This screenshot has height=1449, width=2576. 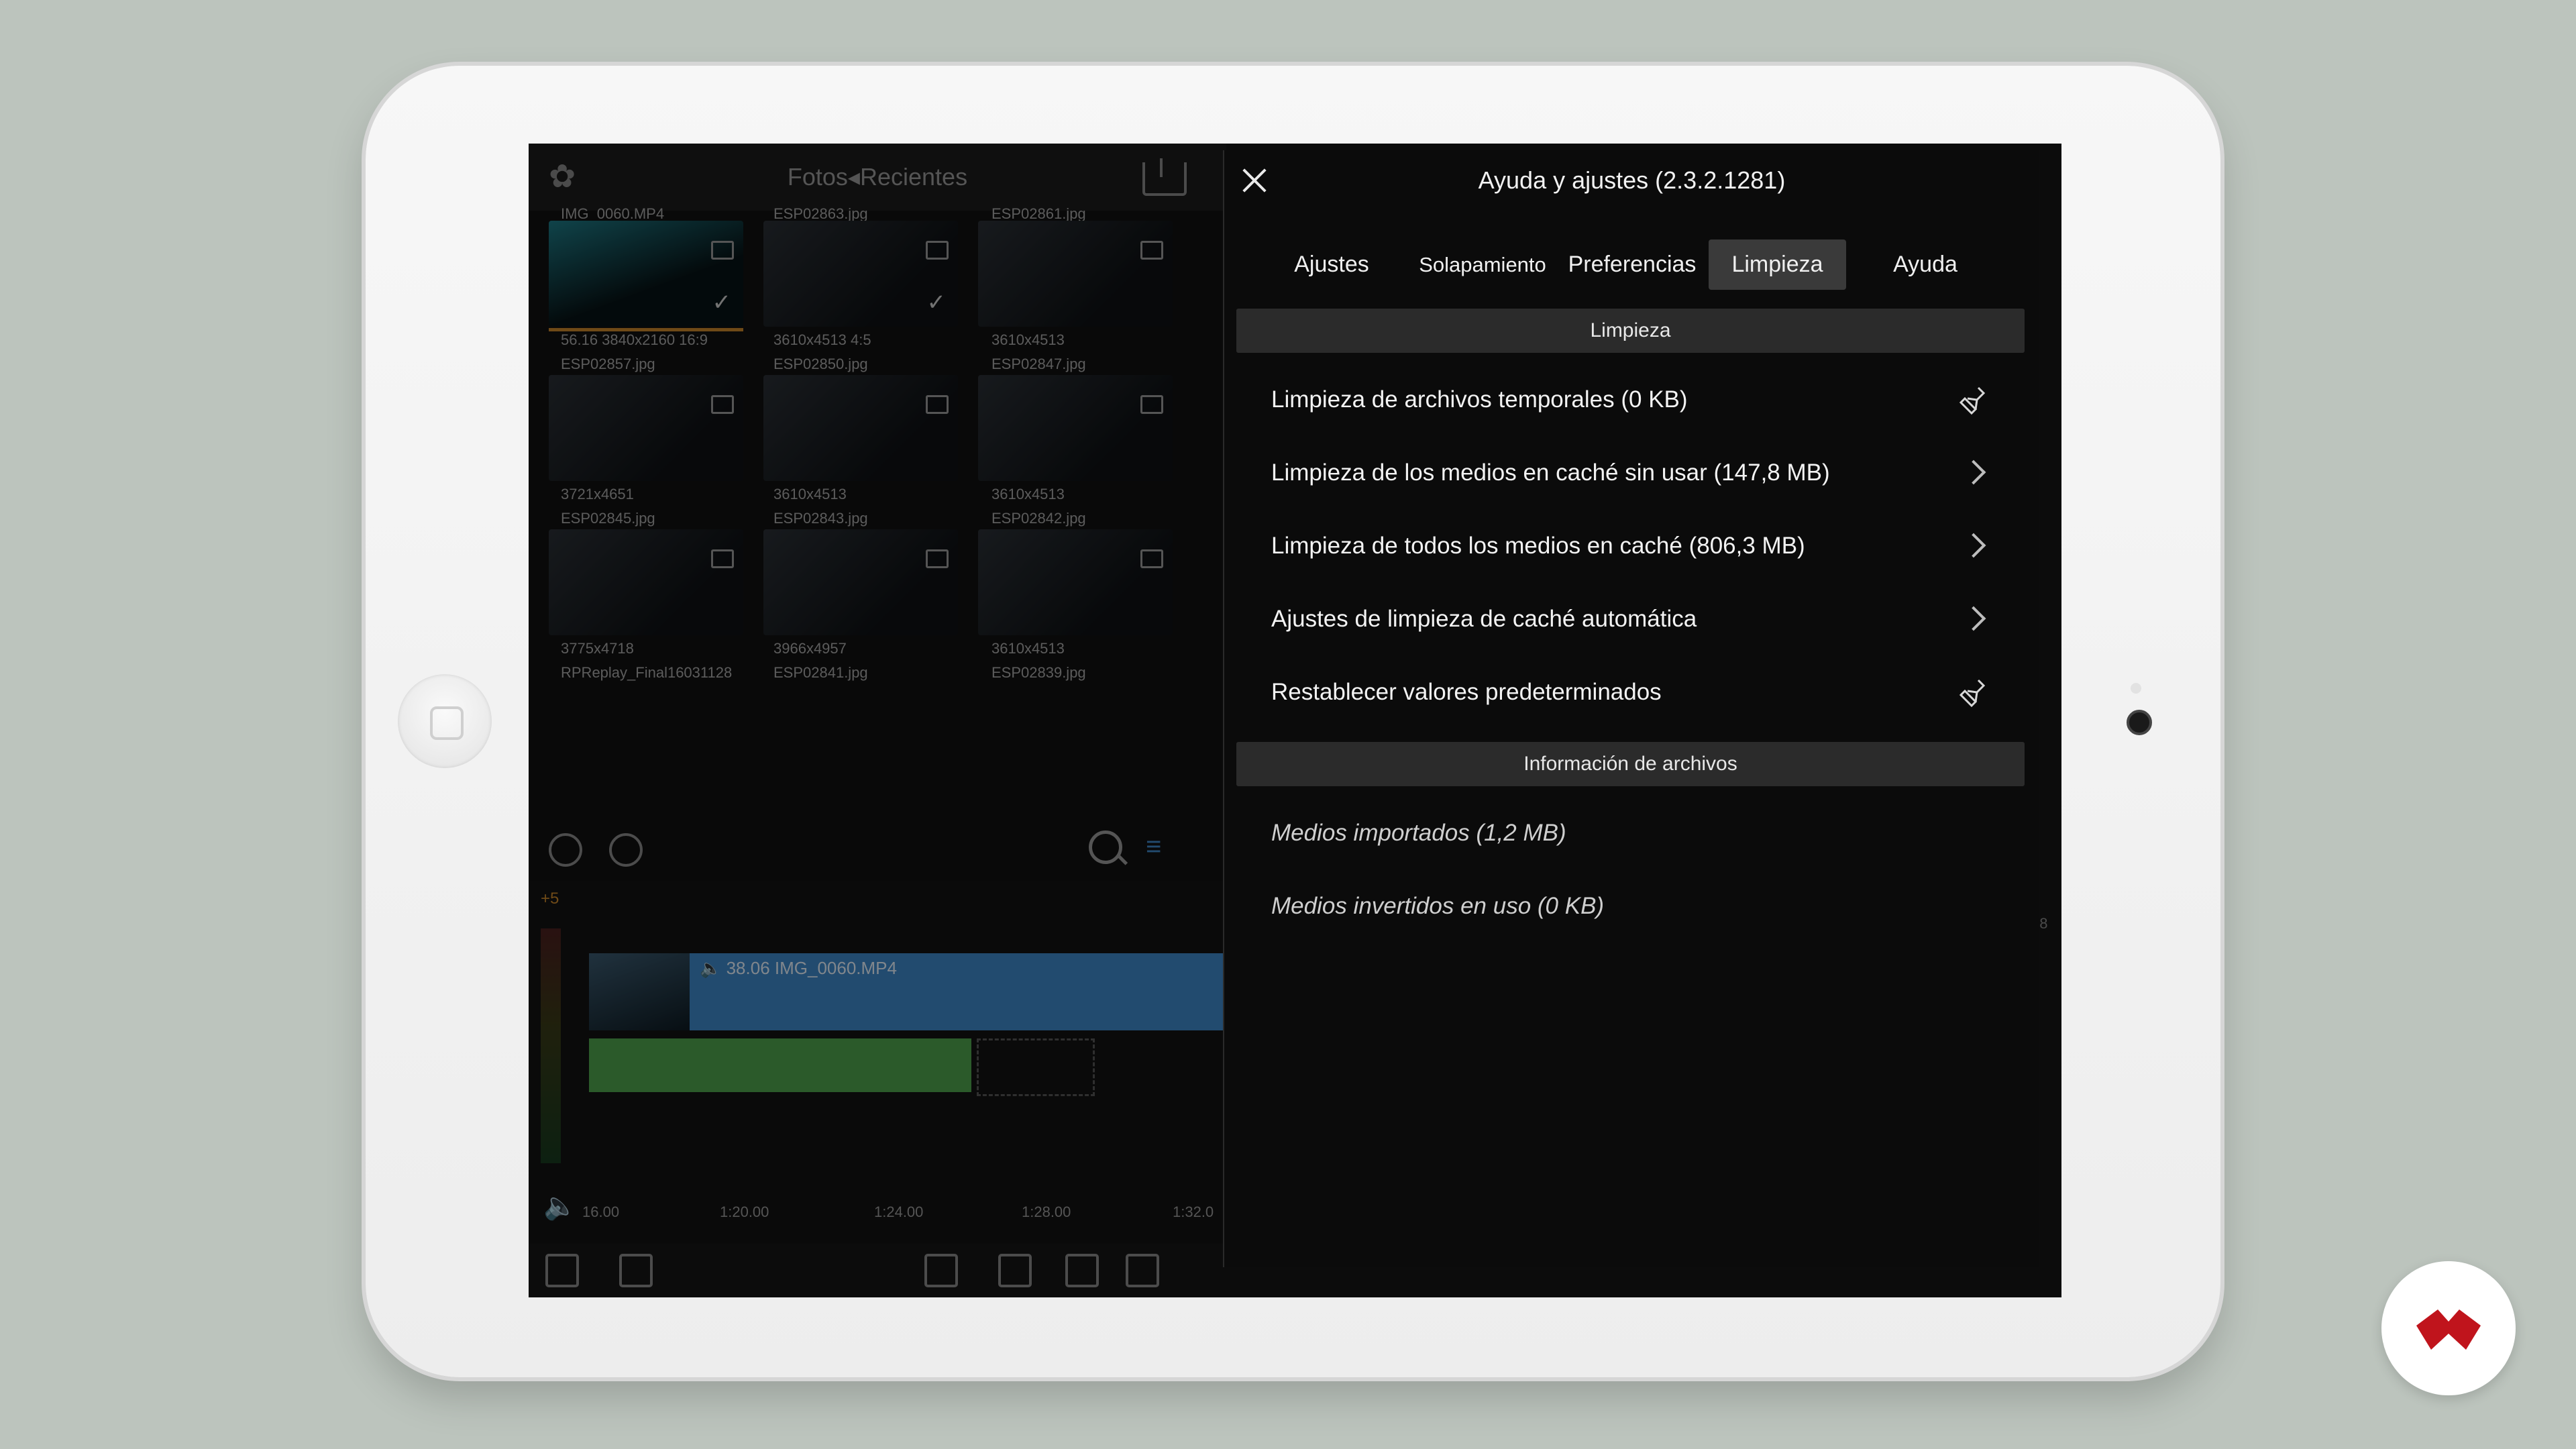 What do you see at coordinates (1484, 619) in the screenshot?
I see `row-label: Ajustes de limpieza de caché automática` at bounding box center [1484, 619].